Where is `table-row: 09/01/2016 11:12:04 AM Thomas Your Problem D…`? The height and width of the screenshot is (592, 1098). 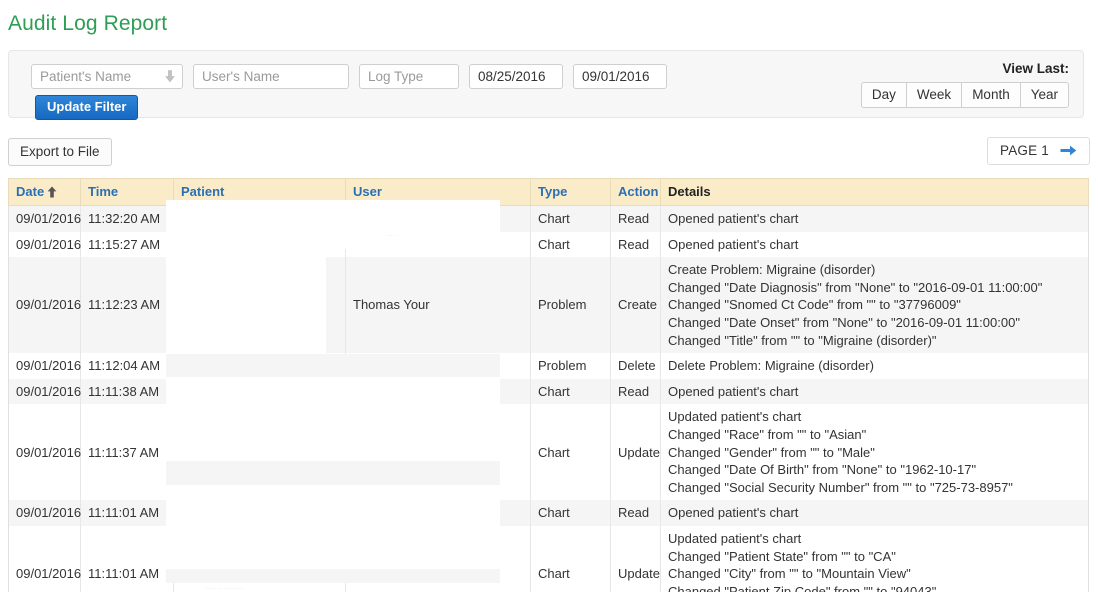 table-row: 09/01/2016 11:12:04 AM Thomas Your Problem D… is located at coordinates (548, 366).